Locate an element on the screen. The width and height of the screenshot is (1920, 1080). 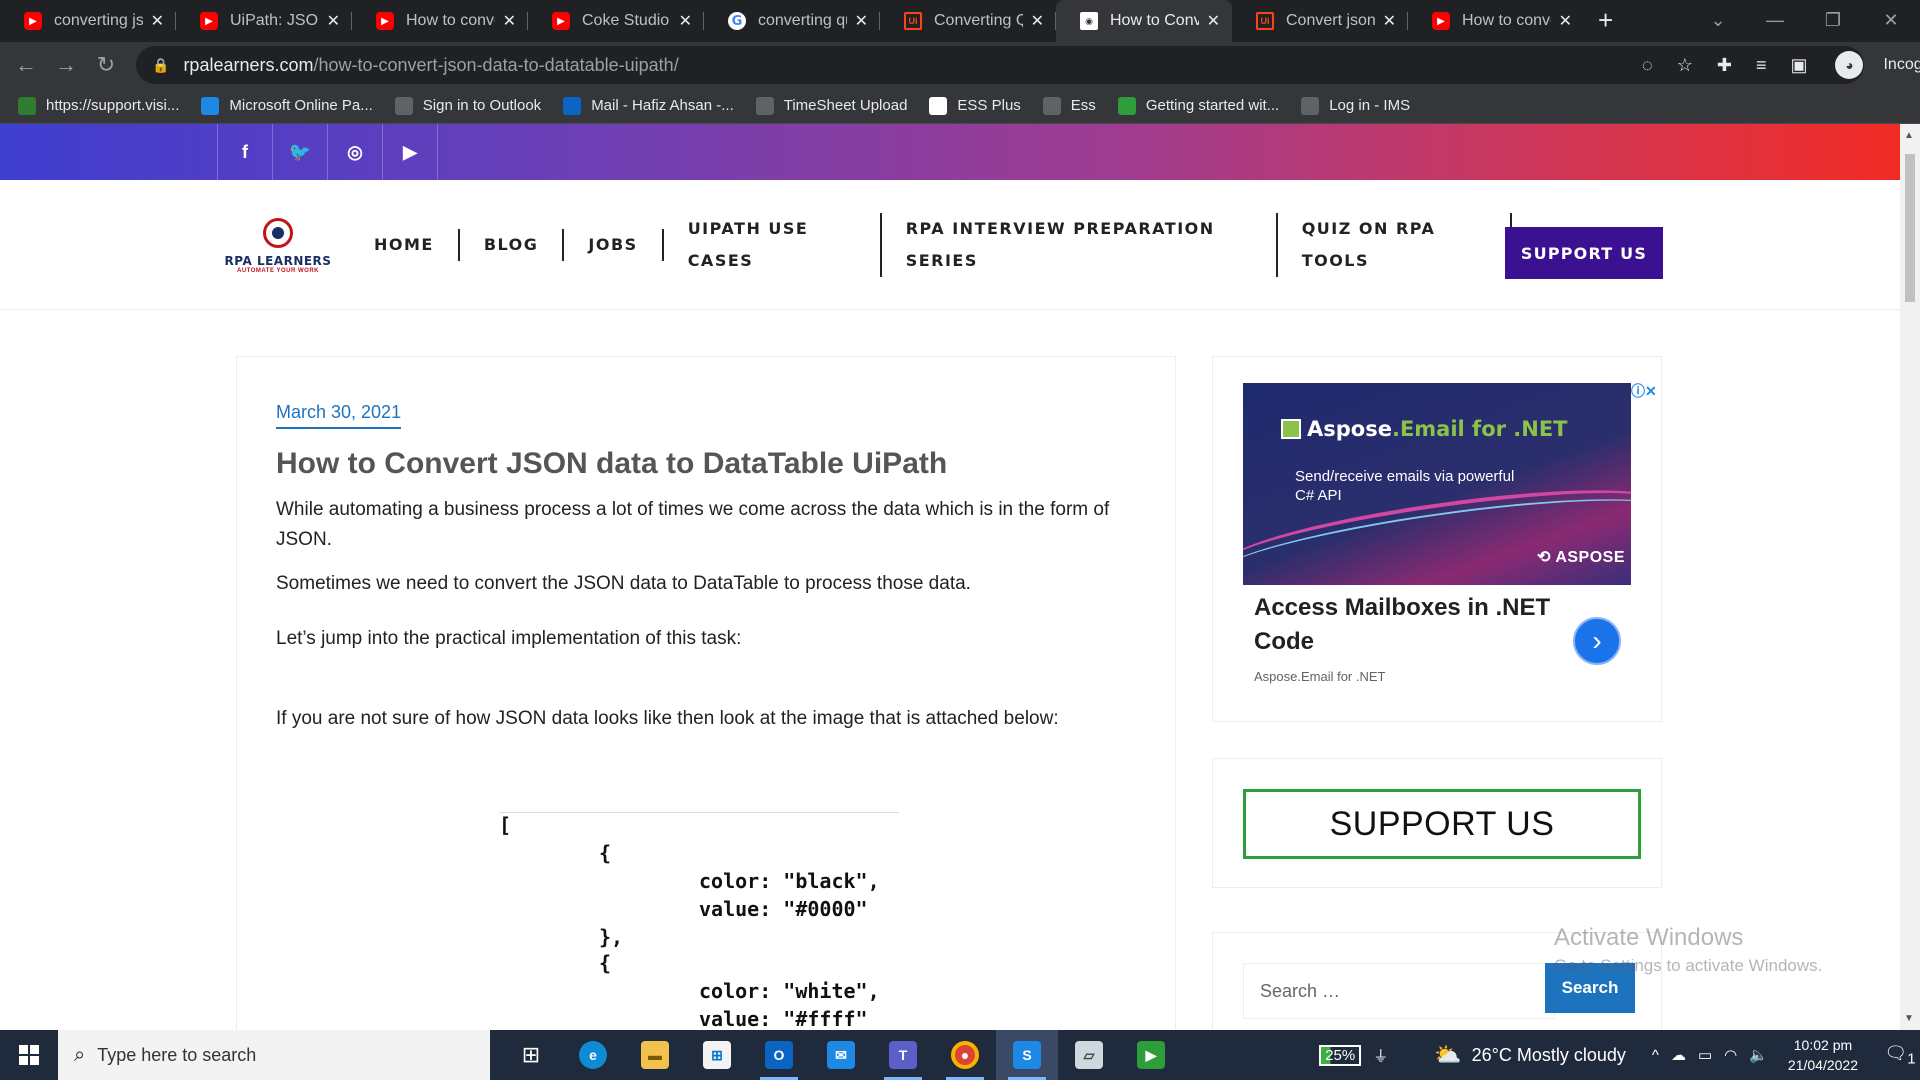
task-view-icon: ⊞ is located at coordinates (531, 1055).